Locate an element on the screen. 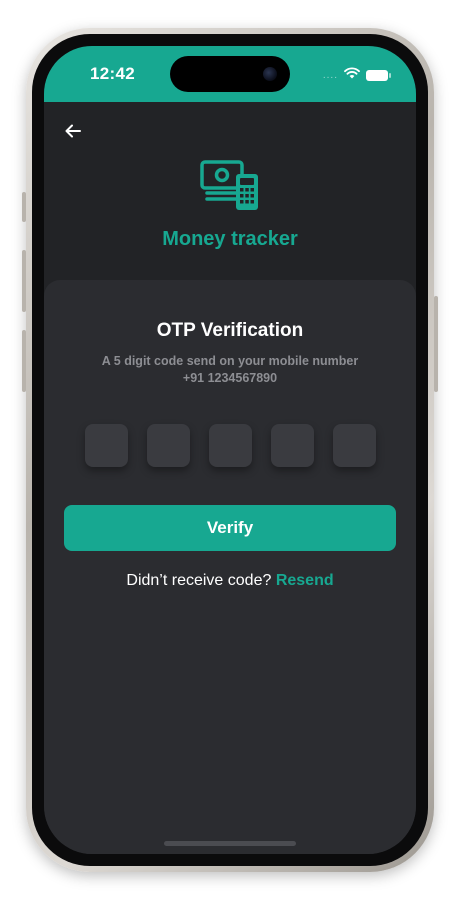 This screenshot has height=900, width=460. dynamic-island is located at coordinates (230, 74).